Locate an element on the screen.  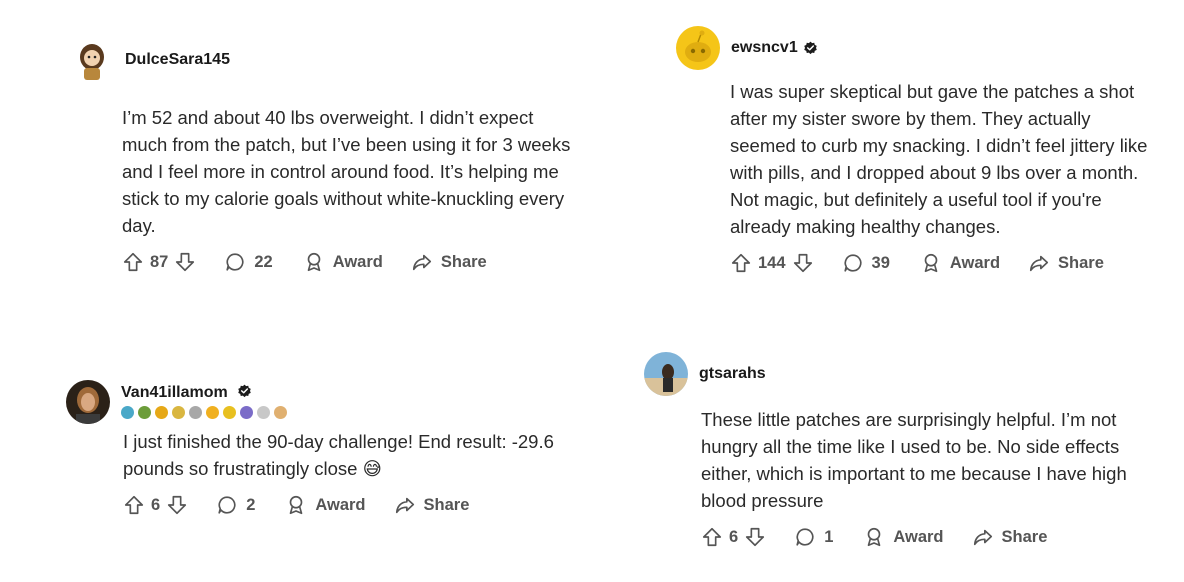
comment-actions: 6 1 Award Share is located at coordinates (922, 537).